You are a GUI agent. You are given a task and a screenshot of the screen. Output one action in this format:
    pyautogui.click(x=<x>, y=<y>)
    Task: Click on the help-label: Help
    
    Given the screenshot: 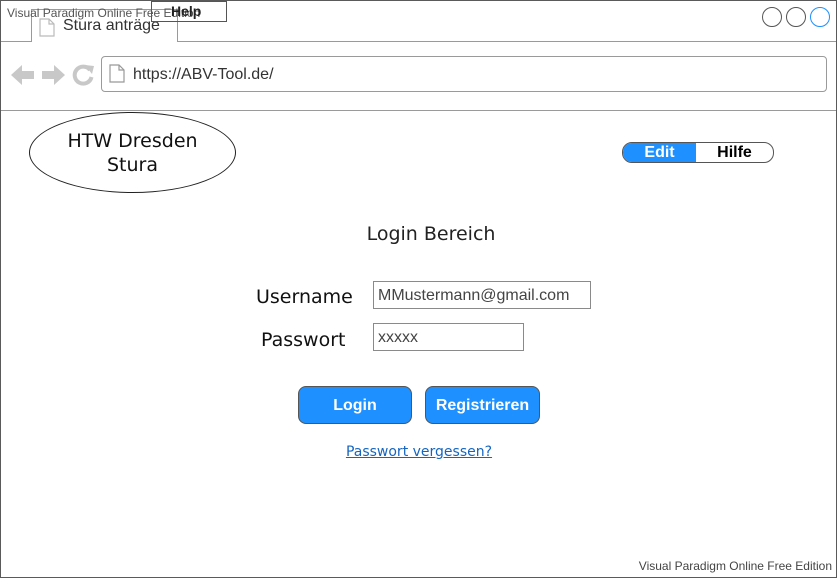 What is the action you would take?
    pyautogui.click(x=186, y=11)
    